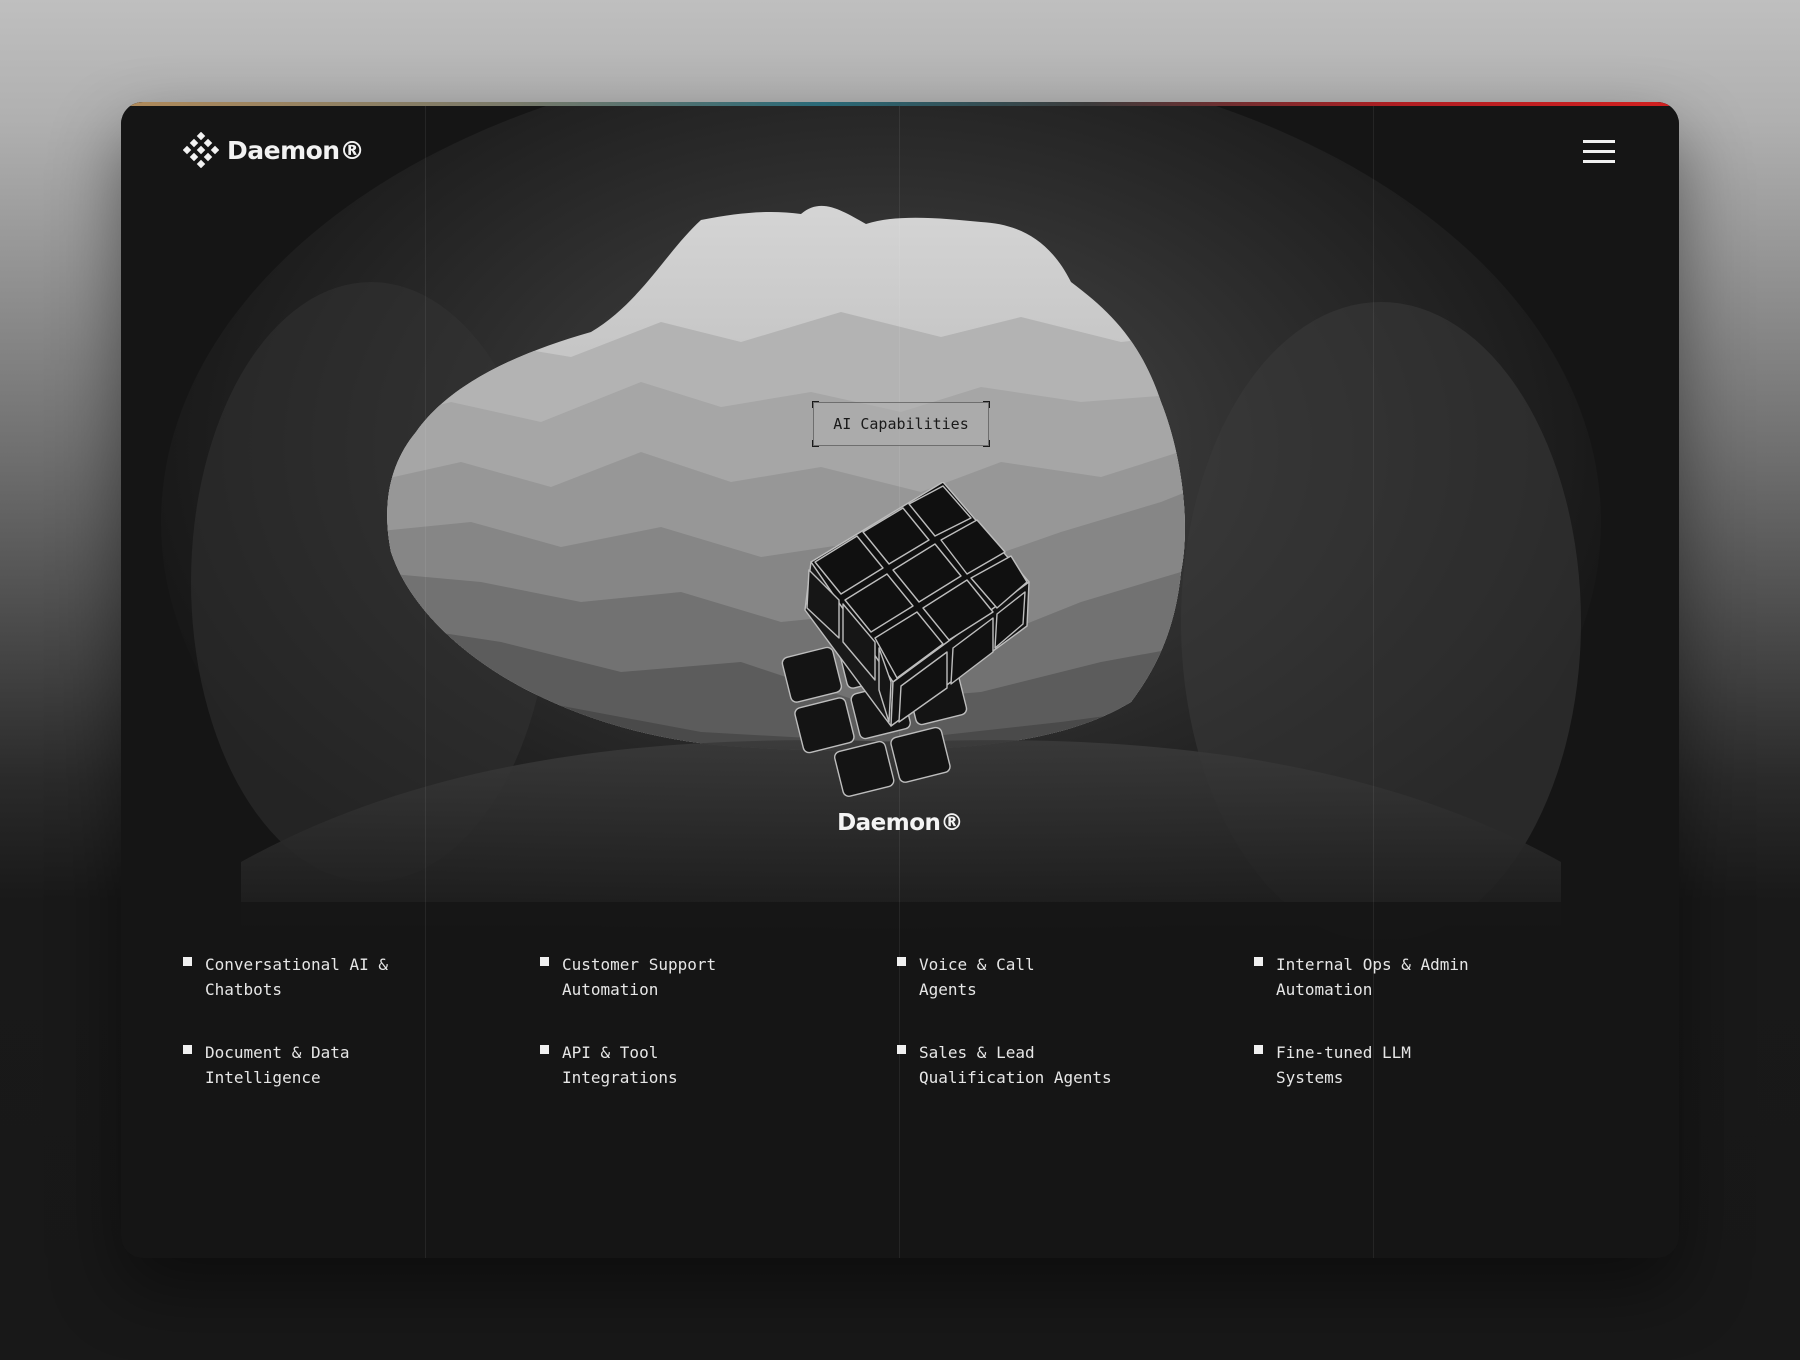  I want to click on capability-item: Voice & Call Agents, so click(1075, 977).